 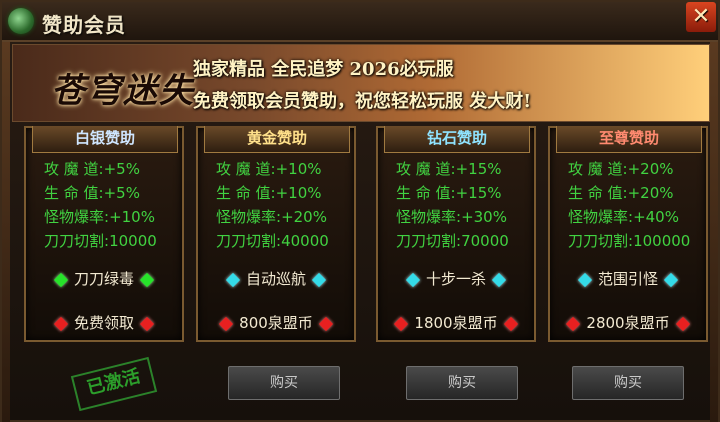 What do you see at coordinates (621, 168) in the screenshot?
I see `stat-attack: 攻 魔 道:+20%` at bounding box center [621, 168].